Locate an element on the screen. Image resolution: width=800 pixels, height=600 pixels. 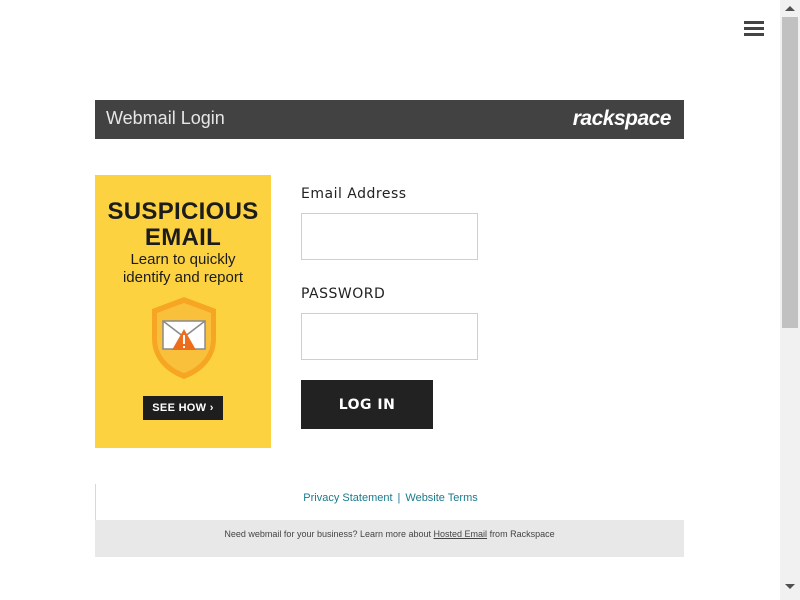
footer-links: Privacy Statement | Website Terms is located at coordinates (389, 502).